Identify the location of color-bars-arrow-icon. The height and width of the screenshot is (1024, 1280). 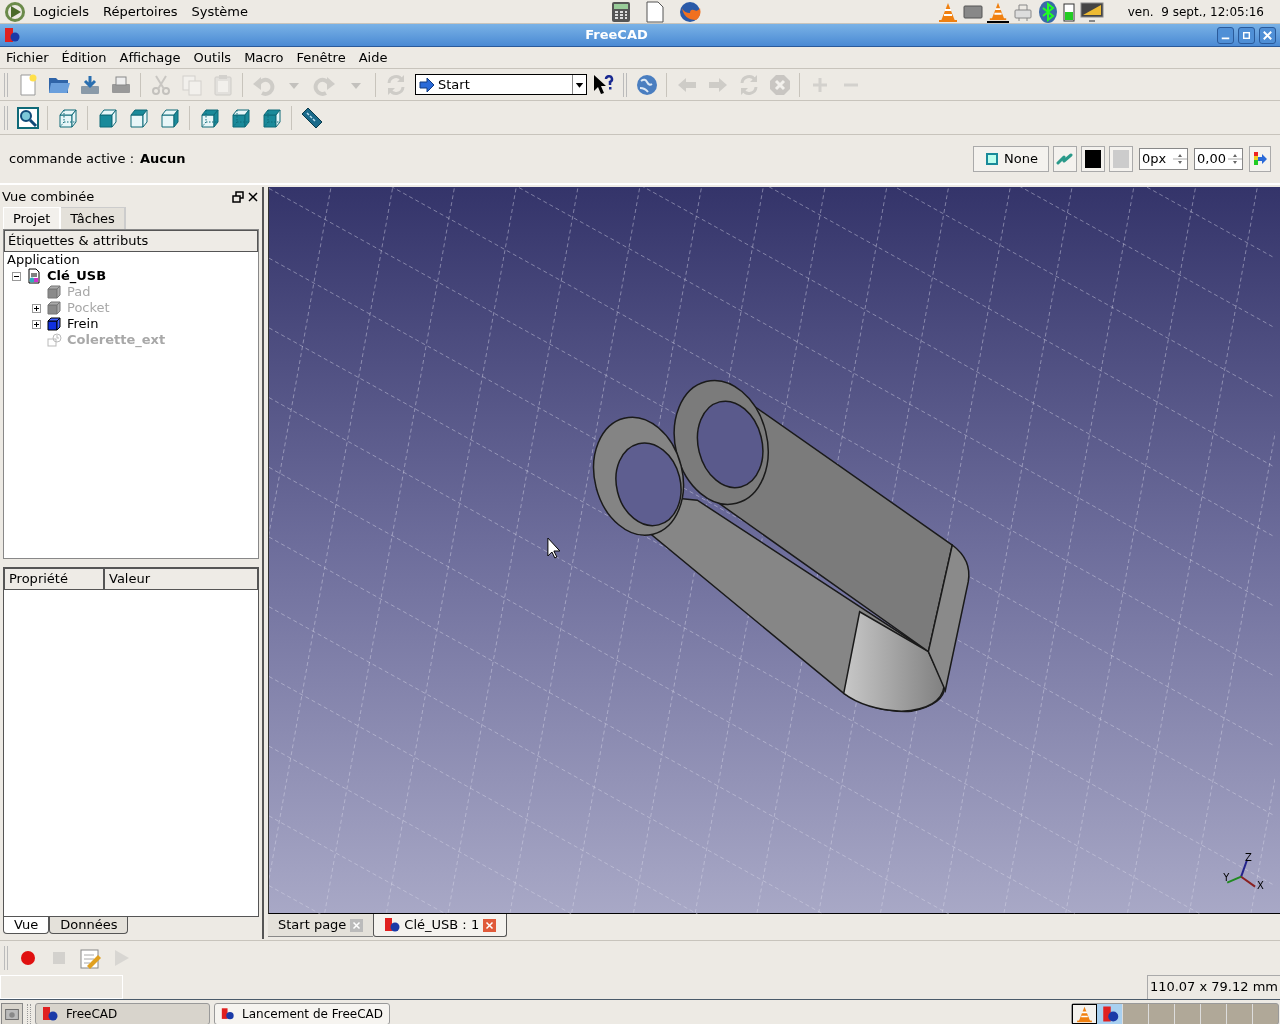
(1260, 159).